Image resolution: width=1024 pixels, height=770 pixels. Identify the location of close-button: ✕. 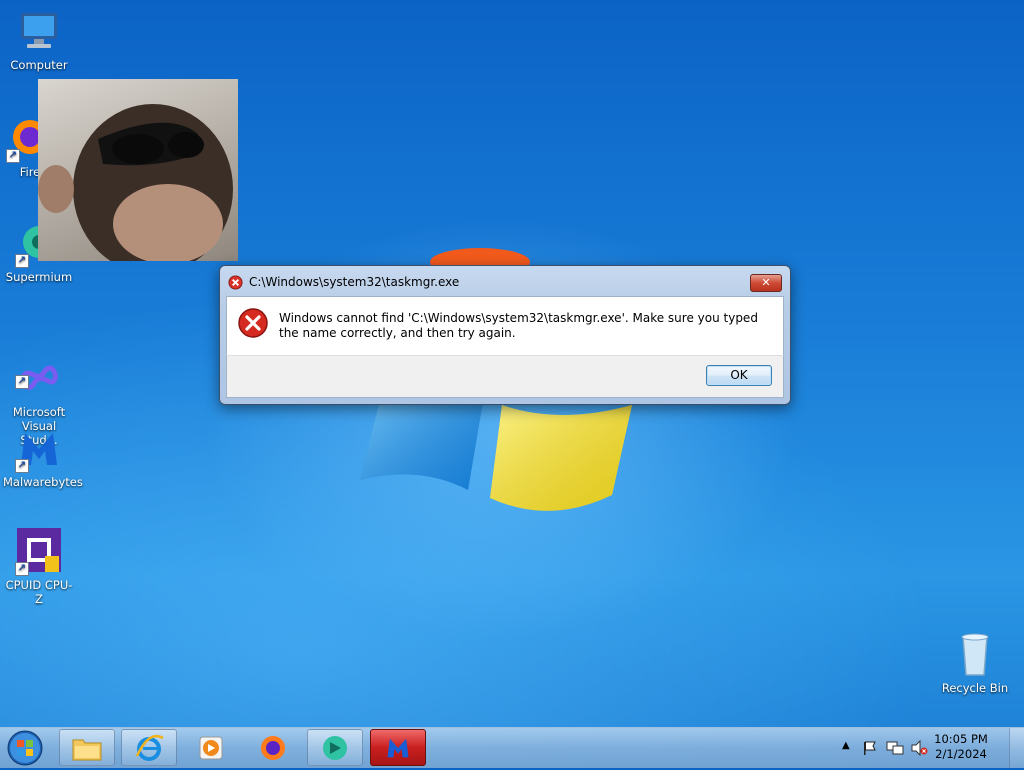
(766, 283).